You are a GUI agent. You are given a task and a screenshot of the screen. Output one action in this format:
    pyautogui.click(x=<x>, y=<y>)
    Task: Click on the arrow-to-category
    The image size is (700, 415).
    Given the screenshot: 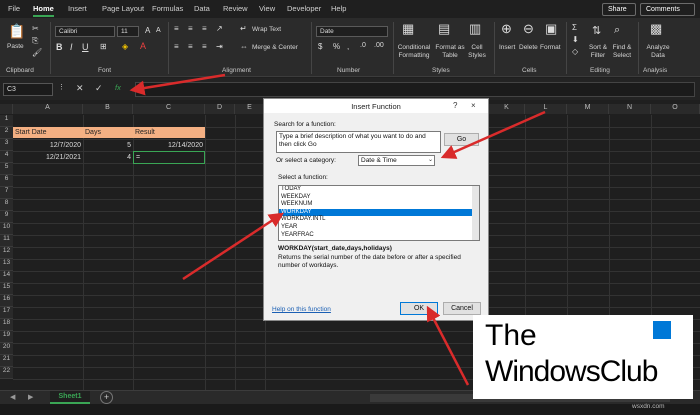 What is the action you would take?
    pyautogui.click(x=493, y=134)
    